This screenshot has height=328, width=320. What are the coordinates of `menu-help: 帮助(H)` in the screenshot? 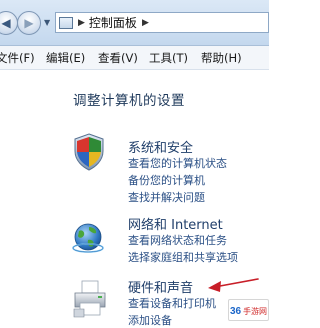 It's located at (221, 58).